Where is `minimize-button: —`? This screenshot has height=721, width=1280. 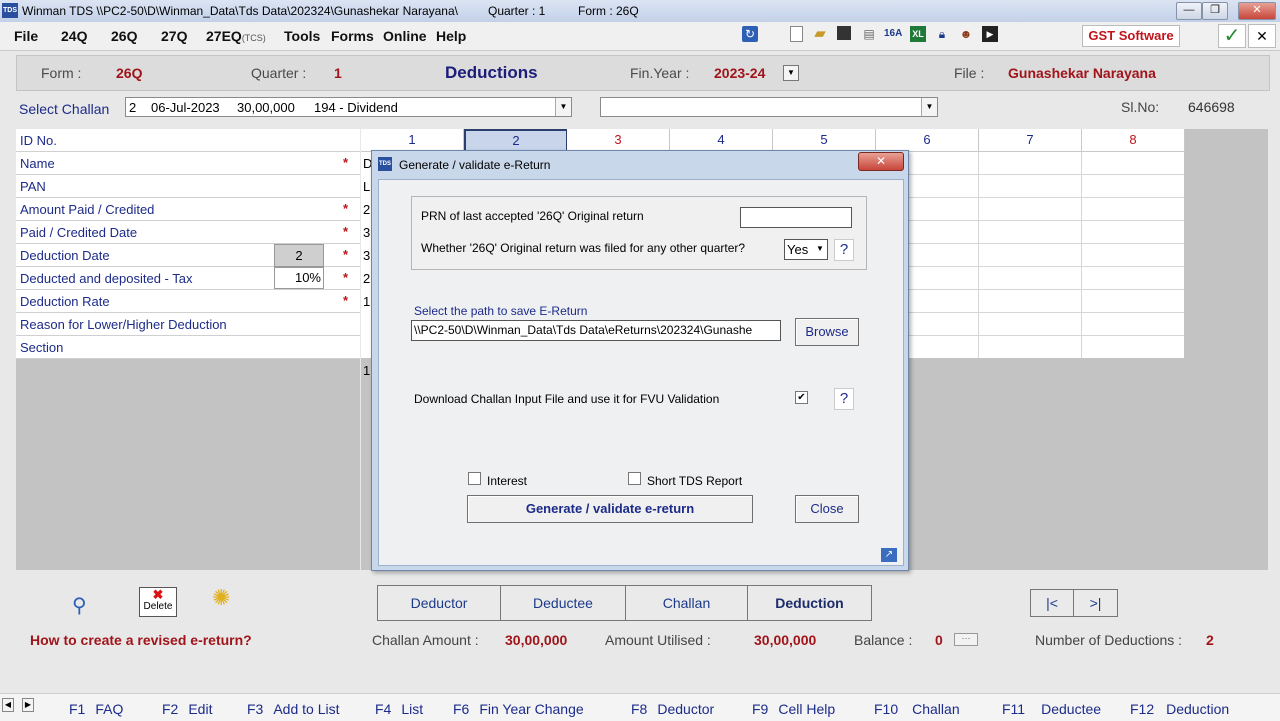 minimize-button: — is located at coordinates (1189, 11).